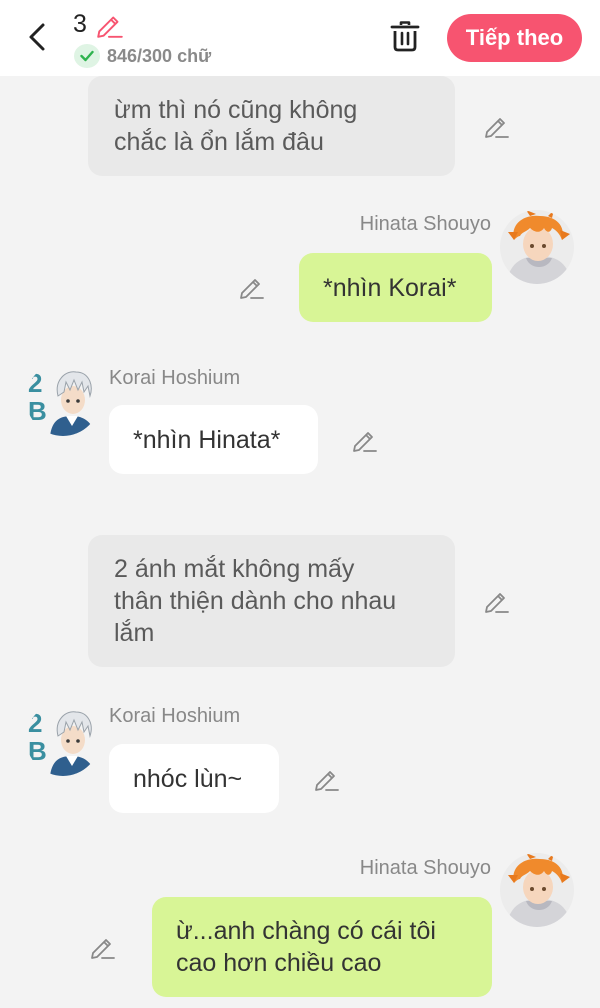 Image resolution: width=600 pixels, height=1008 pixels. Describe the element at coordinates (300, 38) in the screenshot. I see `top-bar: 3 846/300 chữ Tiếp theo` at that location.